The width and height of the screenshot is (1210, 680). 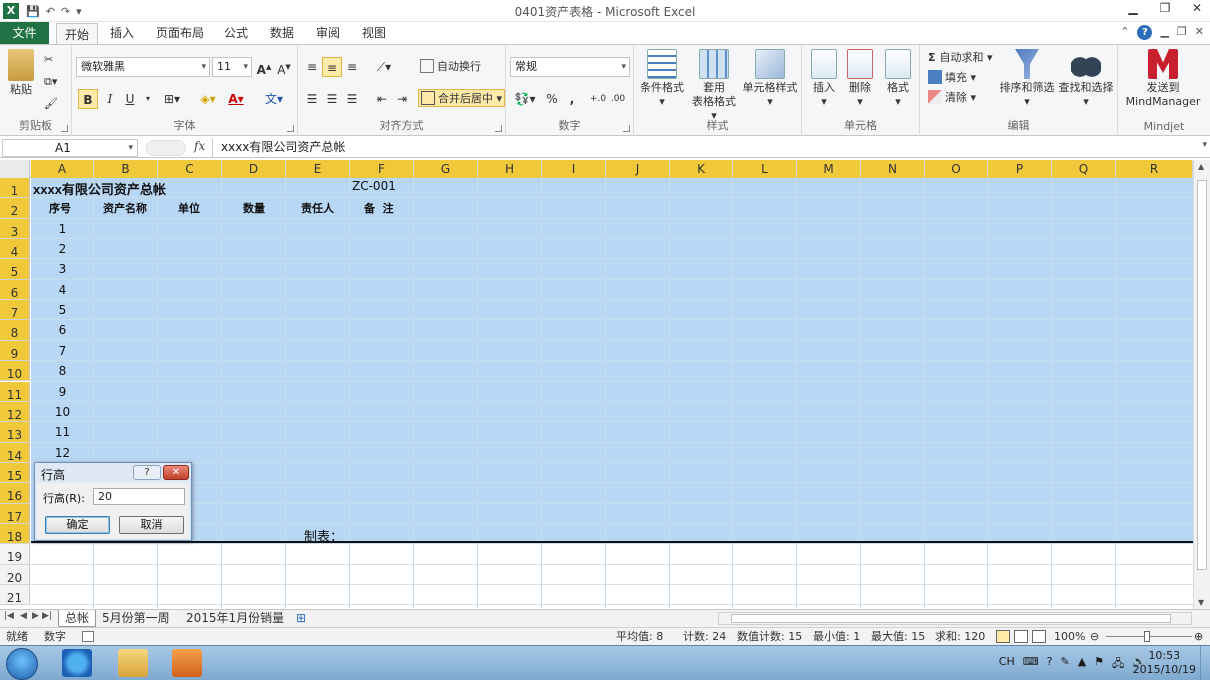 What do you see at coordinates (446, 169) in the screenshot?
I see `column-header-g: G` at bounding box center [446, 169].